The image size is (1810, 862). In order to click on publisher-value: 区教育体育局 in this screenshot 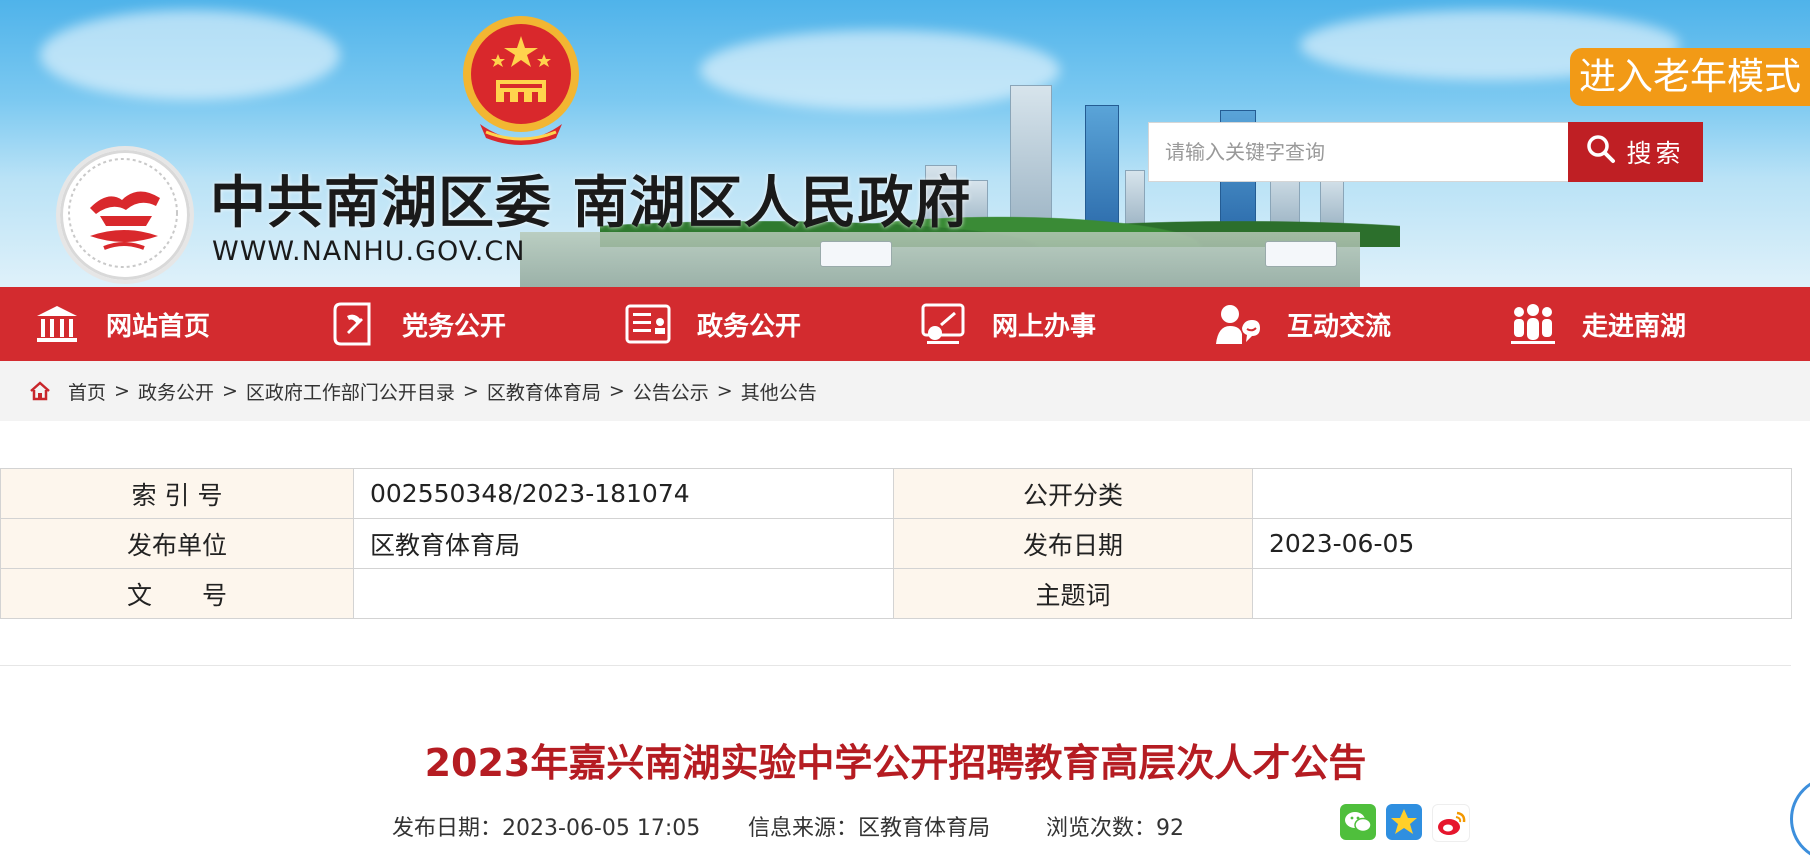, I will do `click(623, 543)`.